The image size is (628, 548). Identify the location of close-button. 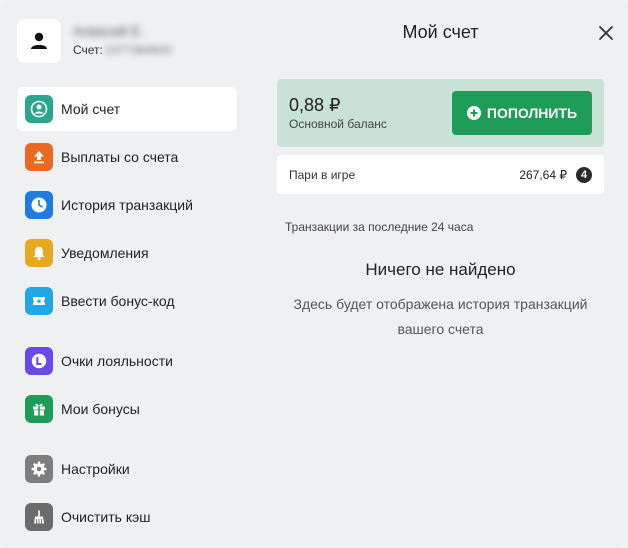
(606, 33).